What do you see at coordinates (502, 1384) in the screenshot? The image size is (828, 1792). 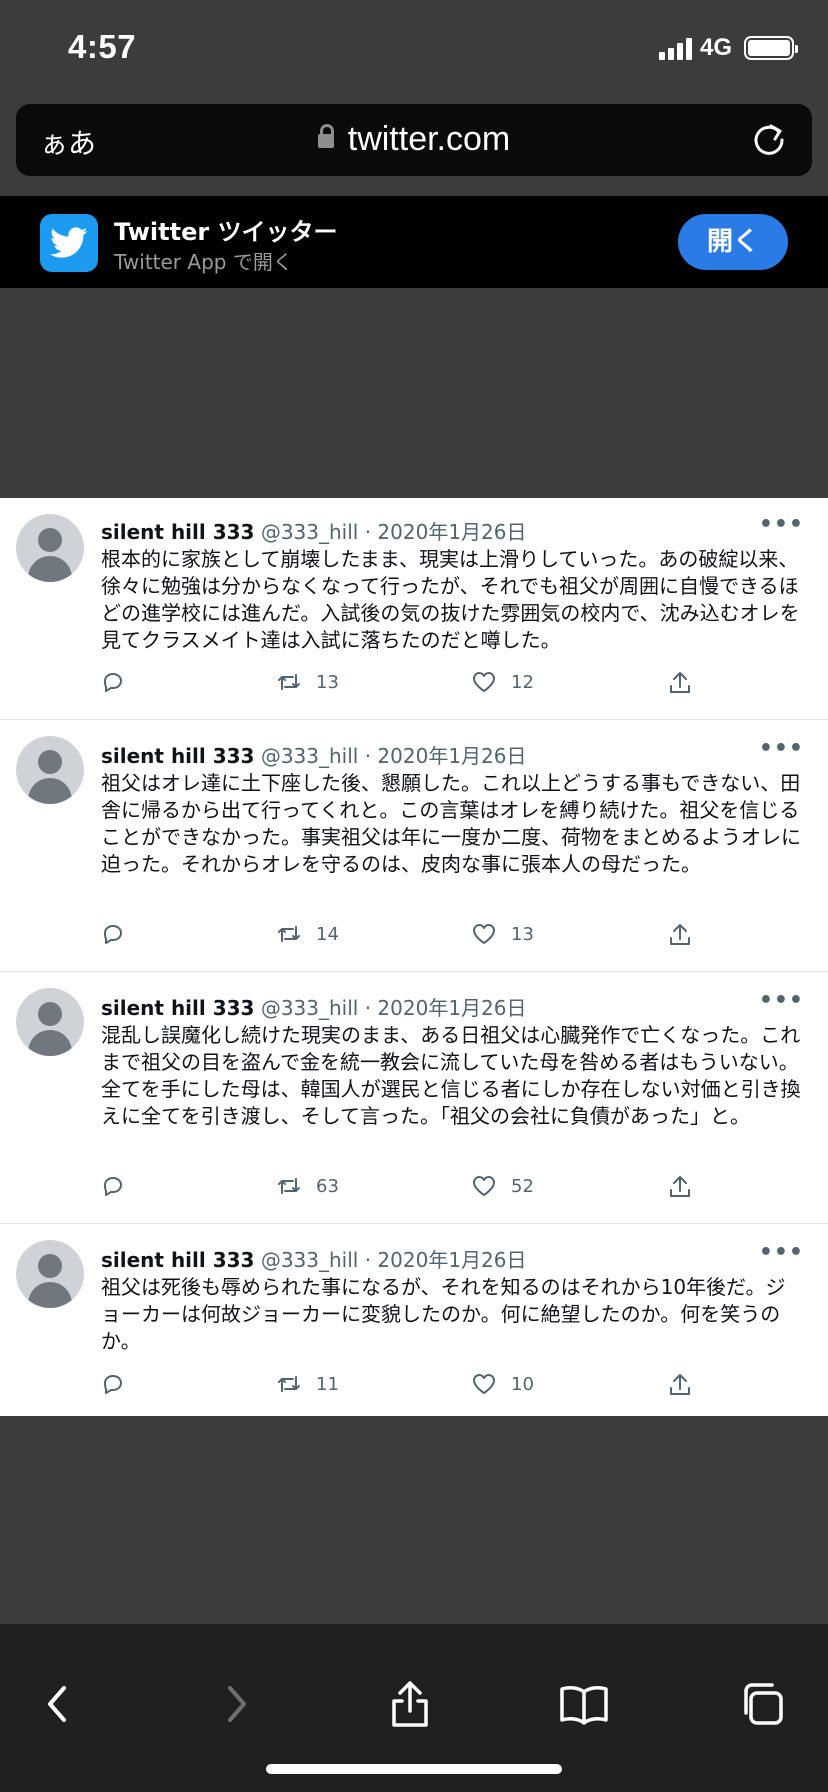 I see `like-button: 10` at bounding box center [502, 1384].